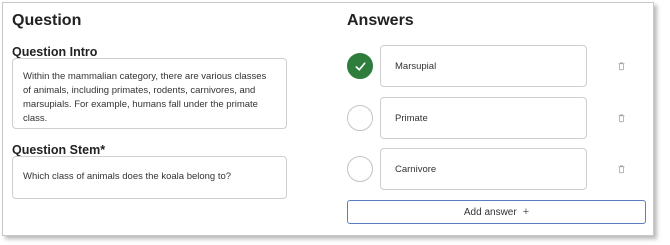 This screenshot has height=245, width=670. Describe the element at coordinates (490, 212) in the screenshot. I see `add-answer-label: Add answer` at that location.